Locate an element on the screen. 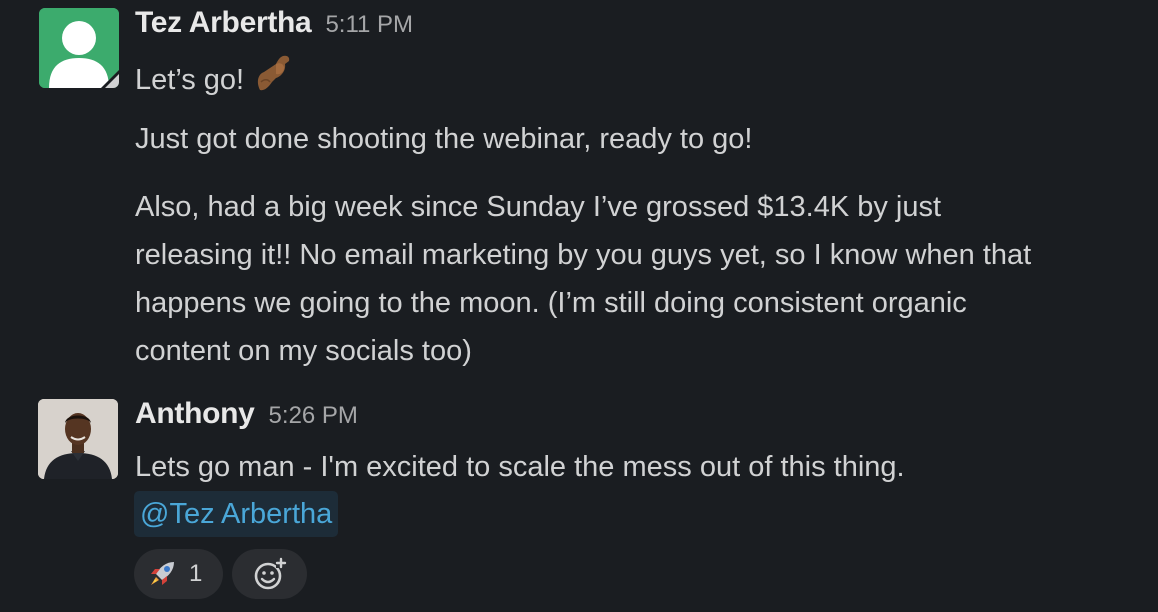  reaction-count: 1 is located at coordinates (196, 573).